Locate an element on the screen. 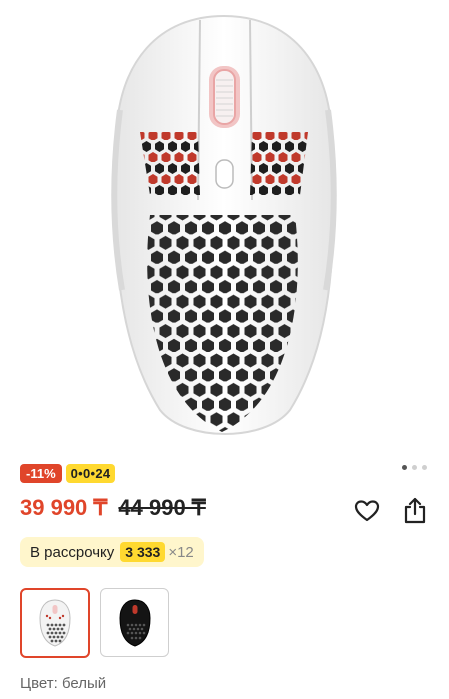 Image resolution: width=449 pixels, height=699 pixels. badge-row: -11% 0•0•24 is located at coordinates (68, 473).